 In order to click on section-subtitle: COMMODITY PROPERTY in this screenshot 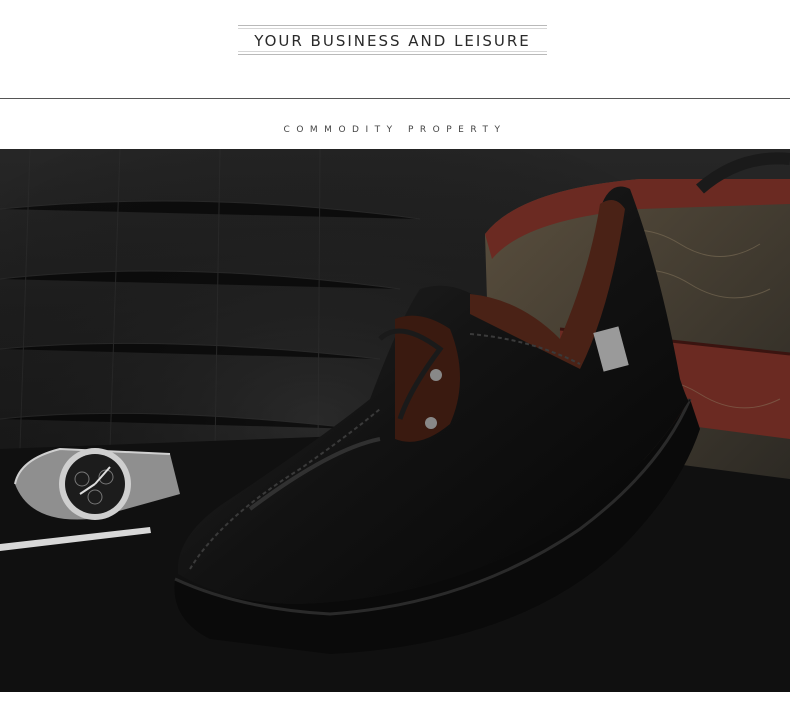, I will do `click(395, 130)`.